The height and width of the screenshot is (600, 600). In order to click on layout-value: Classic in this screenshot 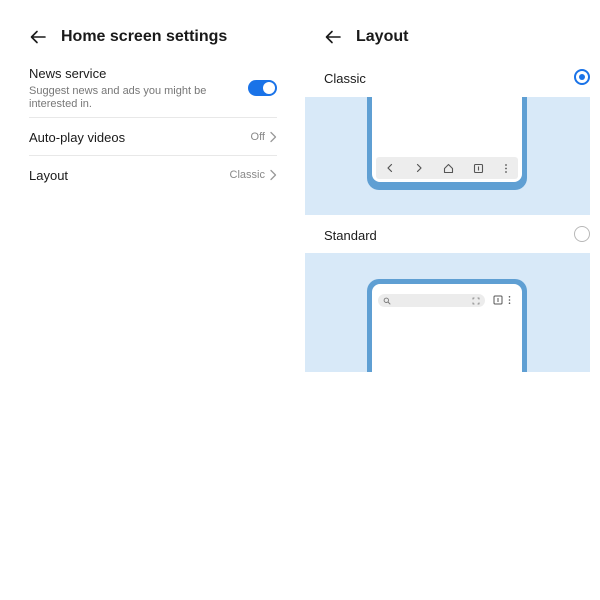, I will do `click(247, 175)`.